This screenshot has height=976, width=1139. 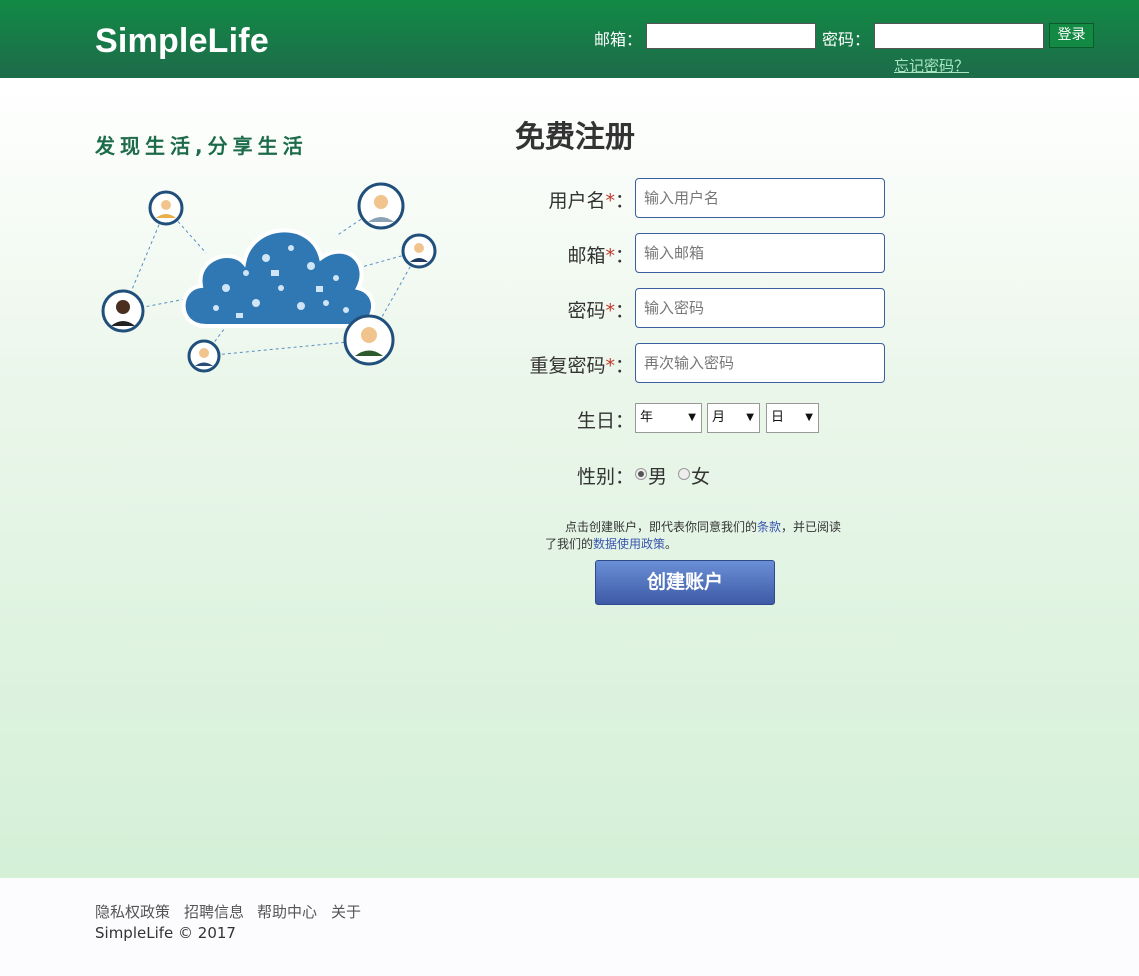 I want to click on footer: 隐私权政策 招聘信息 帮助中心 关于 SimpleLife © 2017, so click(x=569, y=927).